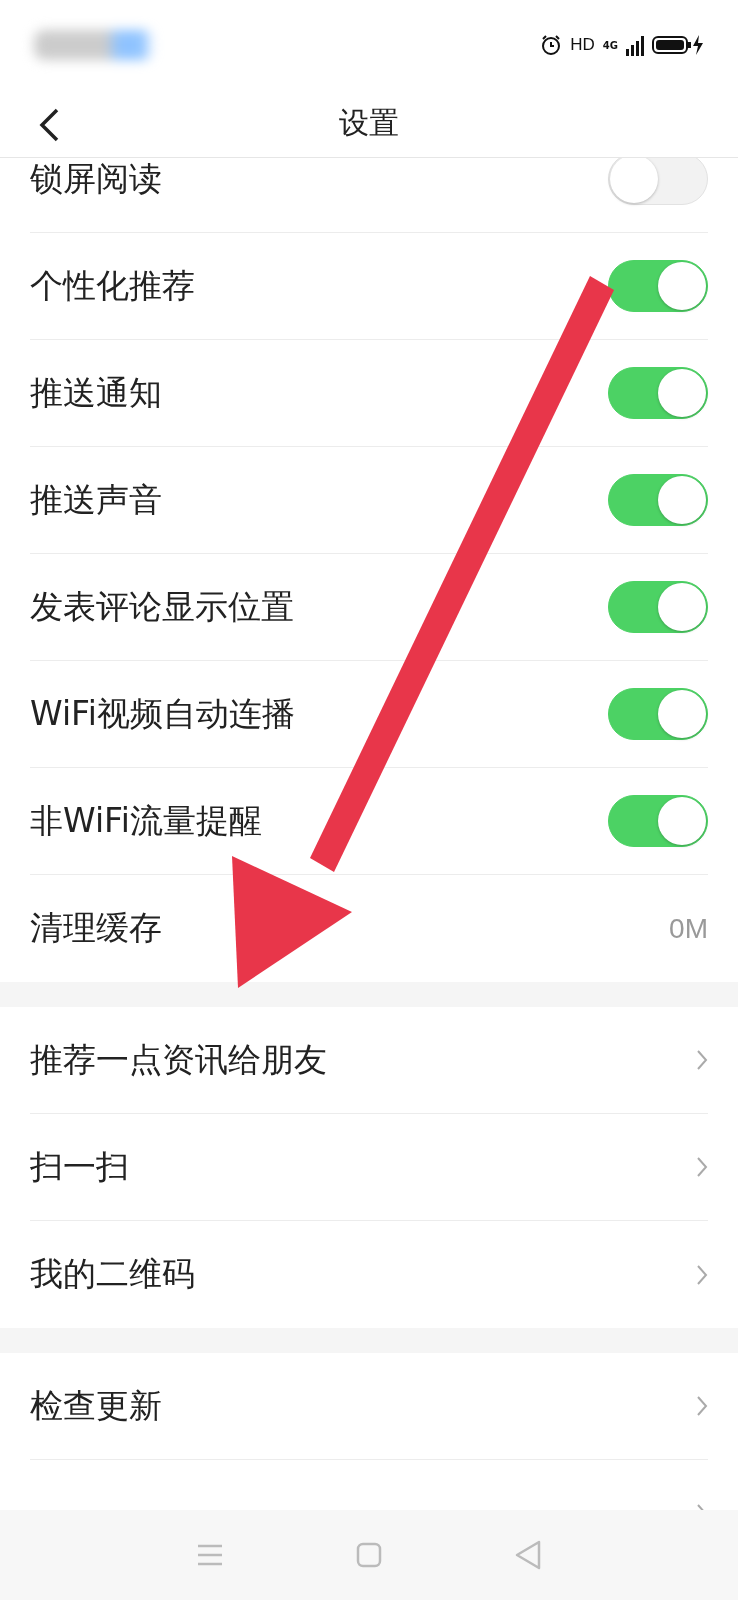  I want to click on menu-icon, so click(210, 1555).